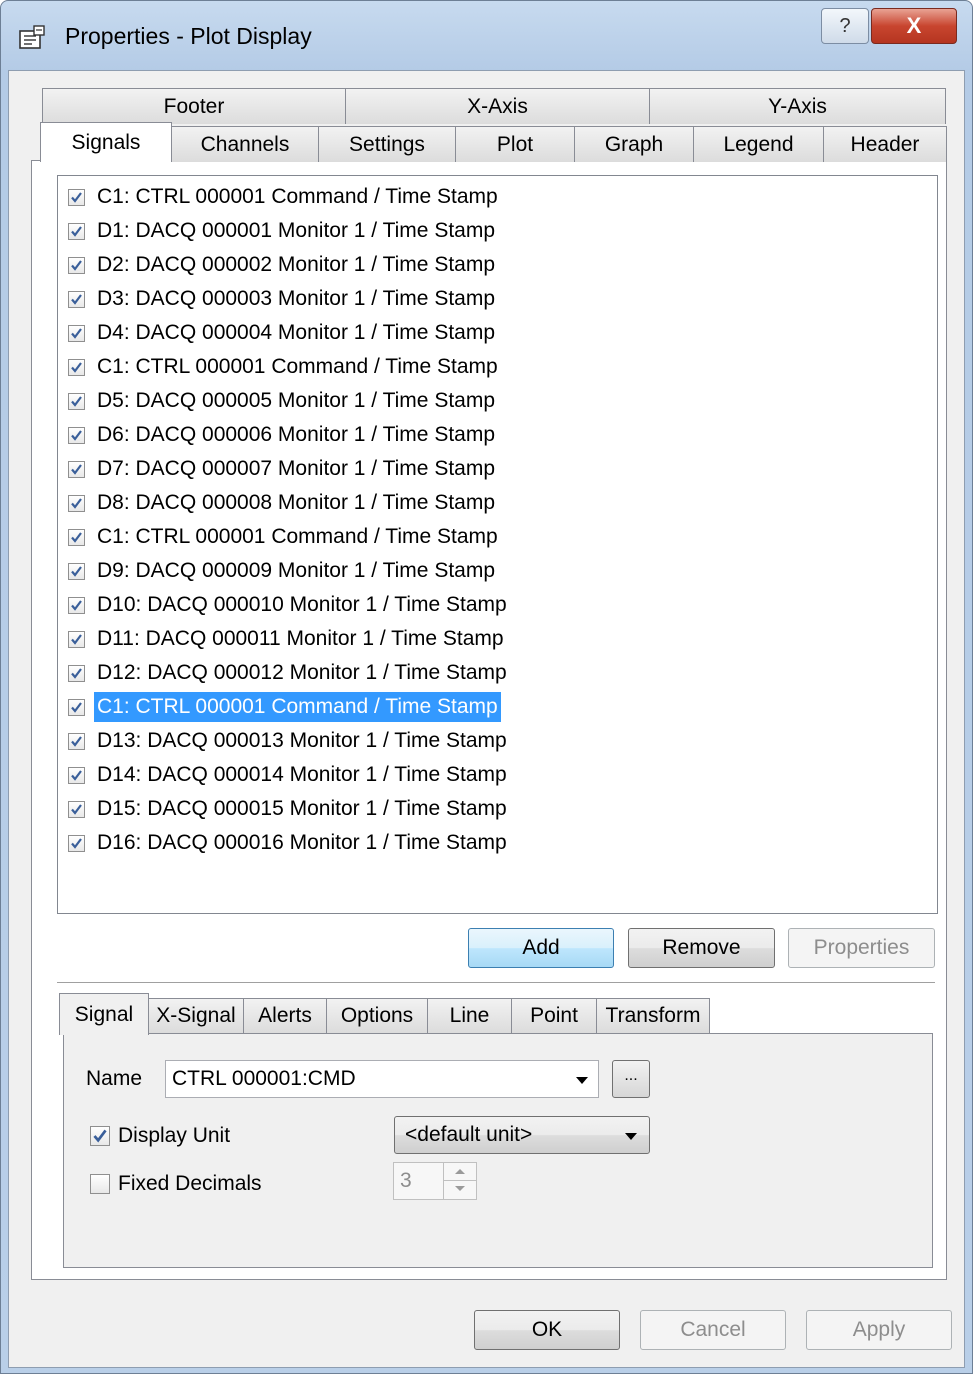 The height and width of the screenshot is (1374, 973). I want to click on remove-button: Remove, so click(701, 948).